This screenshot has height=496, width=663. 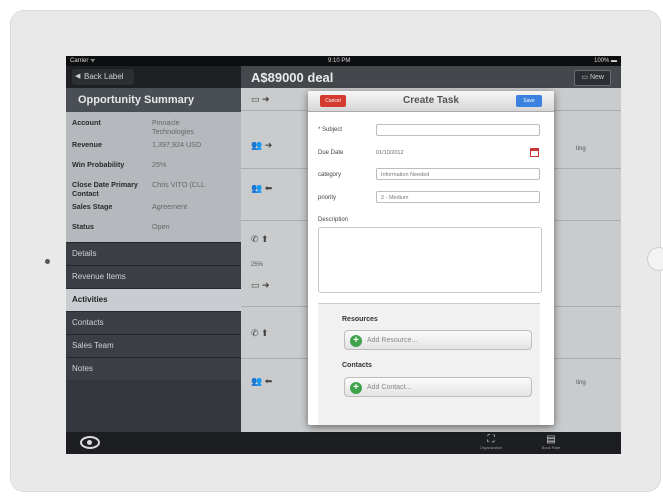 I want to click on subject-input, so click(x=458, y=130).